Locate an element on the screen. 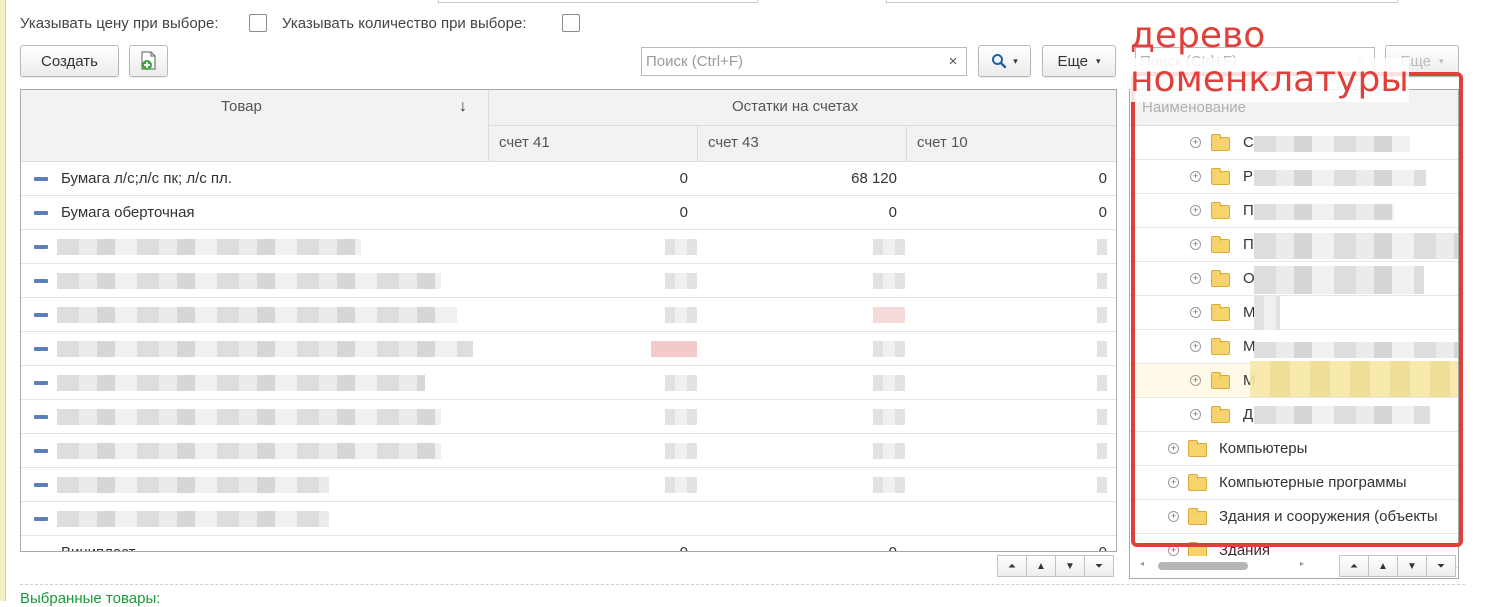 Image resolution: width=1490 pixels, height=607 pixels. tree-item-selected: + М is located at coordinates (1294, 379).